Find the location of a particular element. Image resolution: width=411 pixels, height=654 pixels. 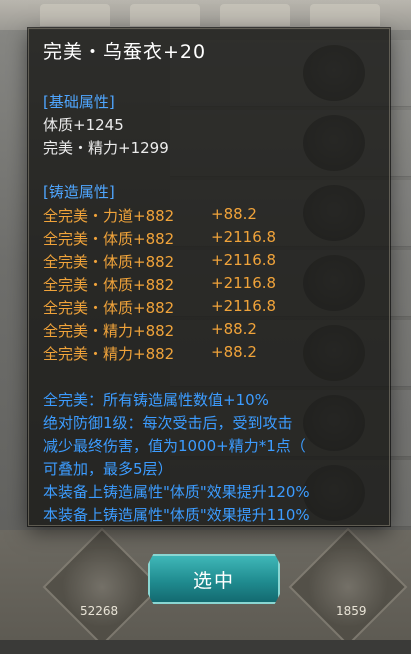

select-button: 选中 is located at coordinates (214, 579).